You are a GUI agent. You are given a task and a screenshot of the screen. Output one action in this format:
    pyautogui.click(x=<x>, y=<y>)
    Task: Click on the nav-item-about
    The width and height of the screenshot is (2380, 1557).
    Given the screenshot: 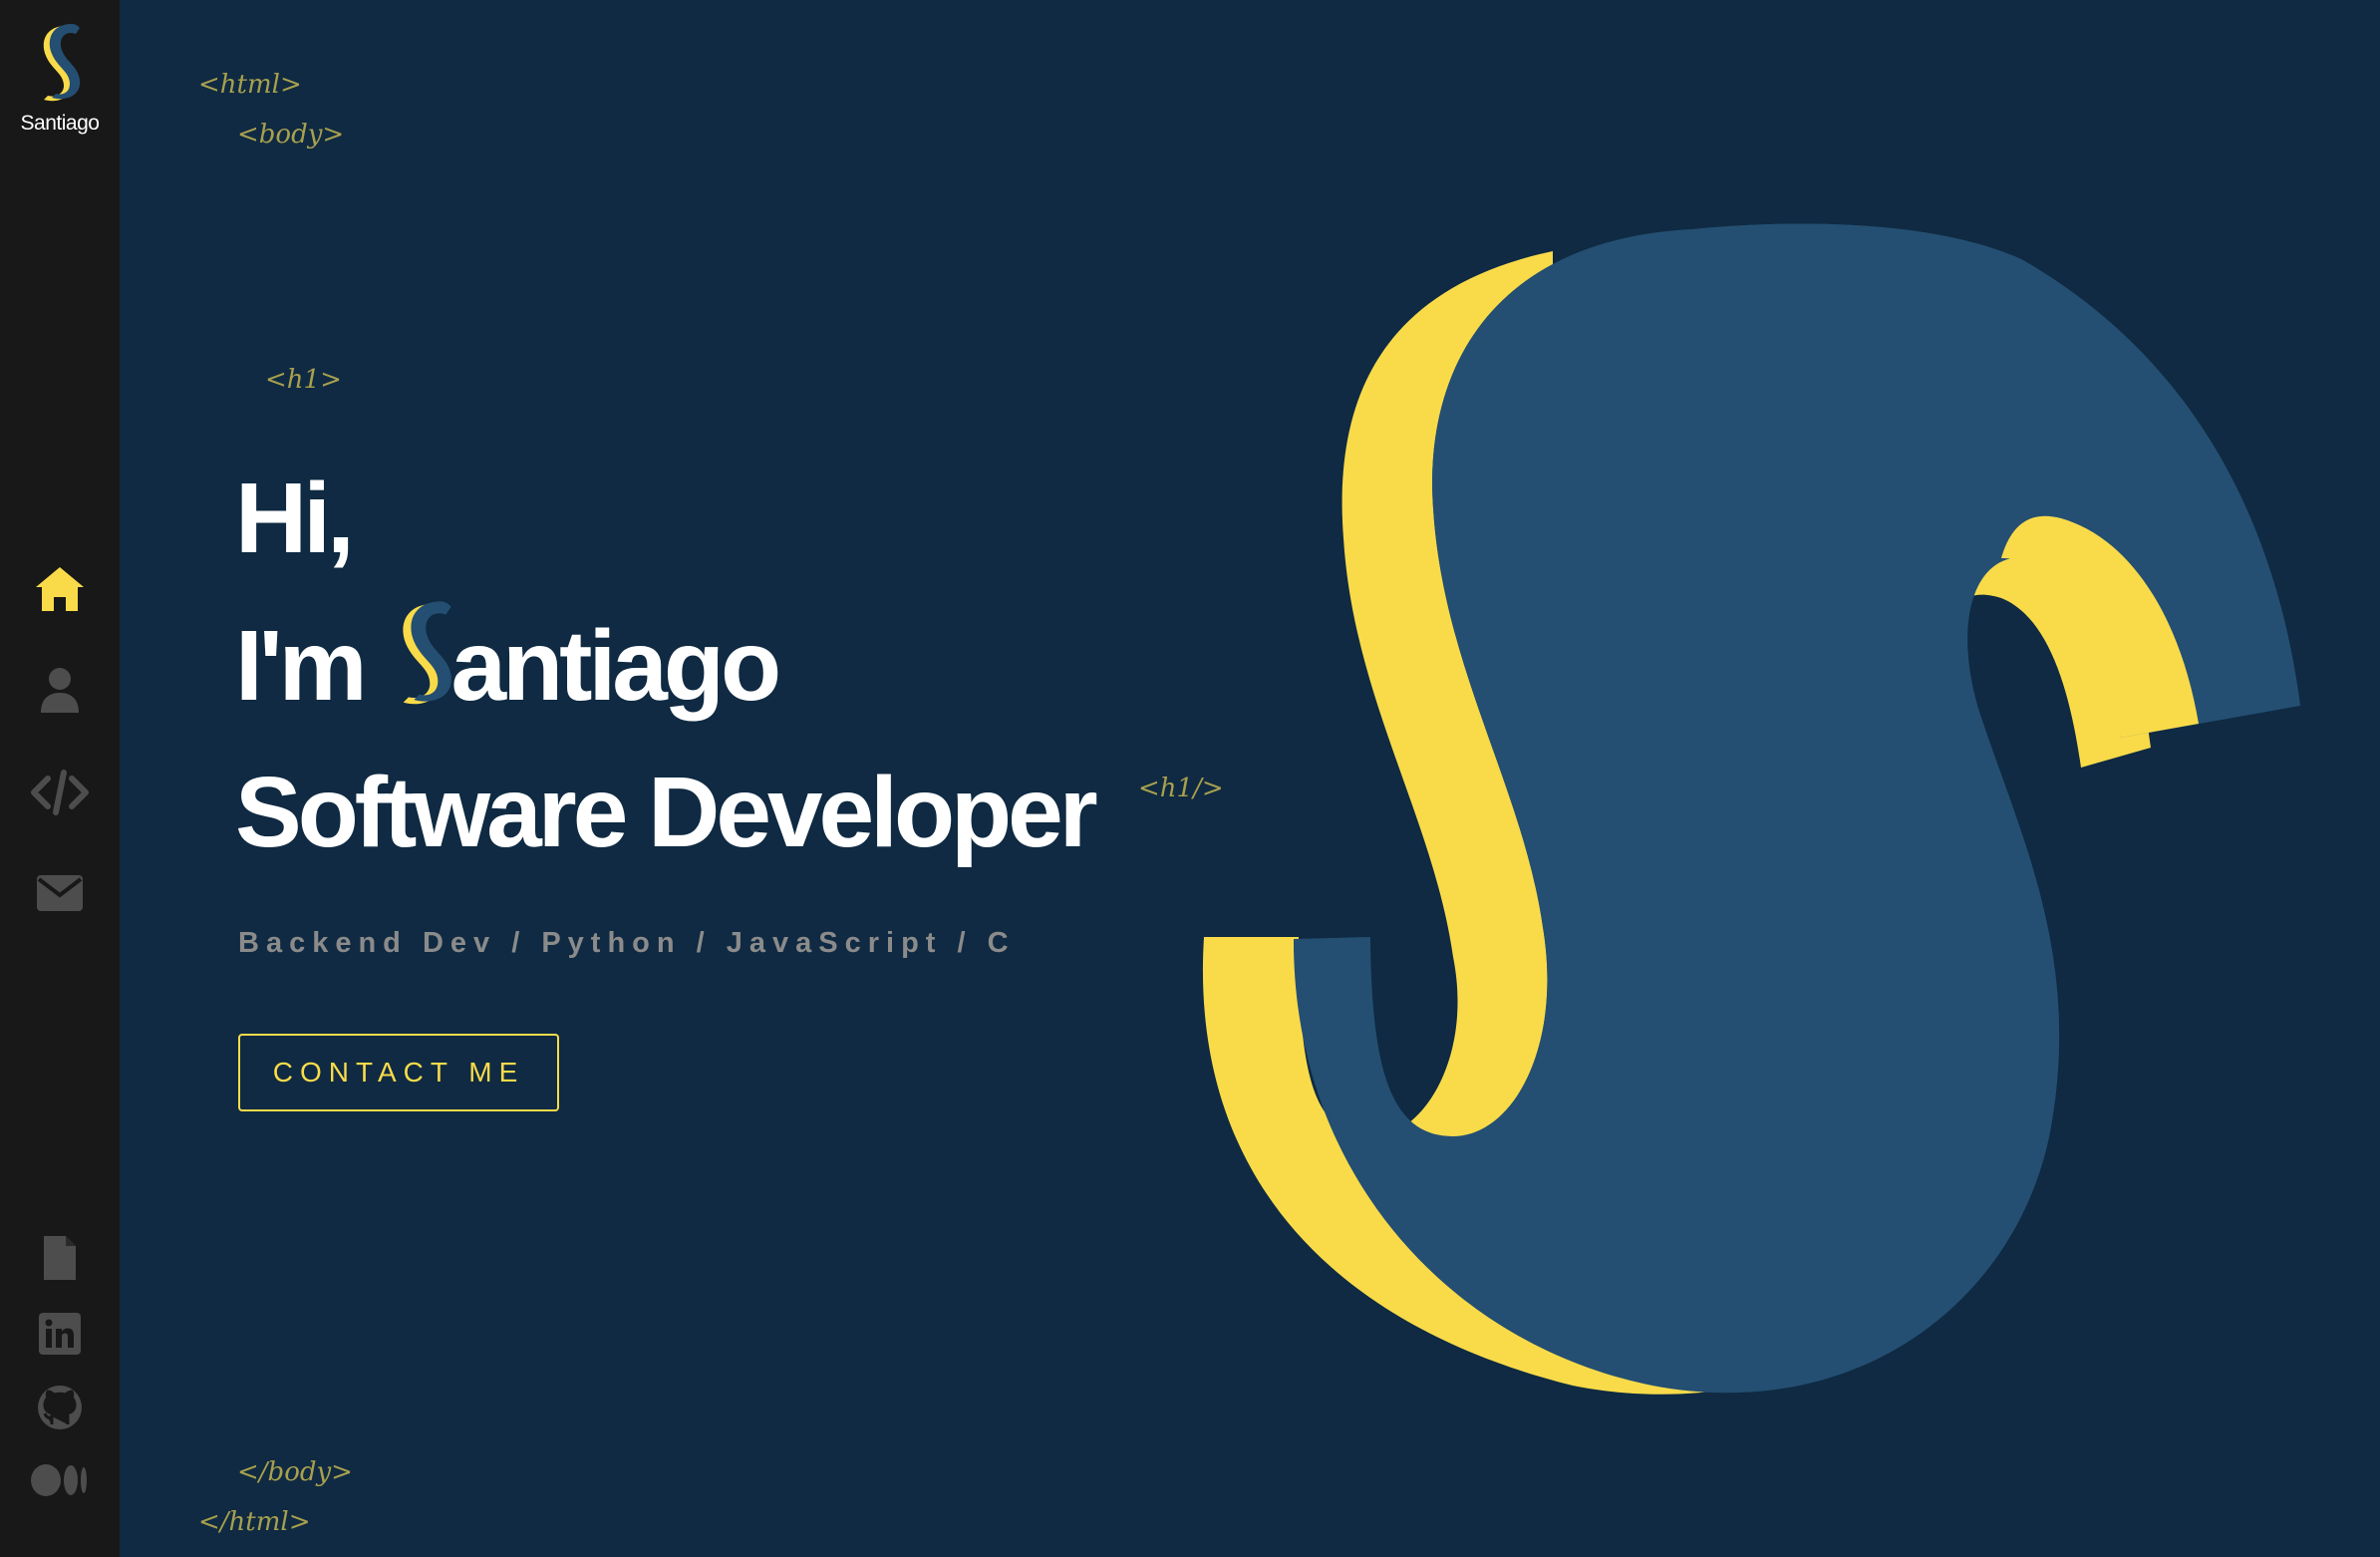 What is the action you would take?
    pyautogui.click(x=60, y=691)
    